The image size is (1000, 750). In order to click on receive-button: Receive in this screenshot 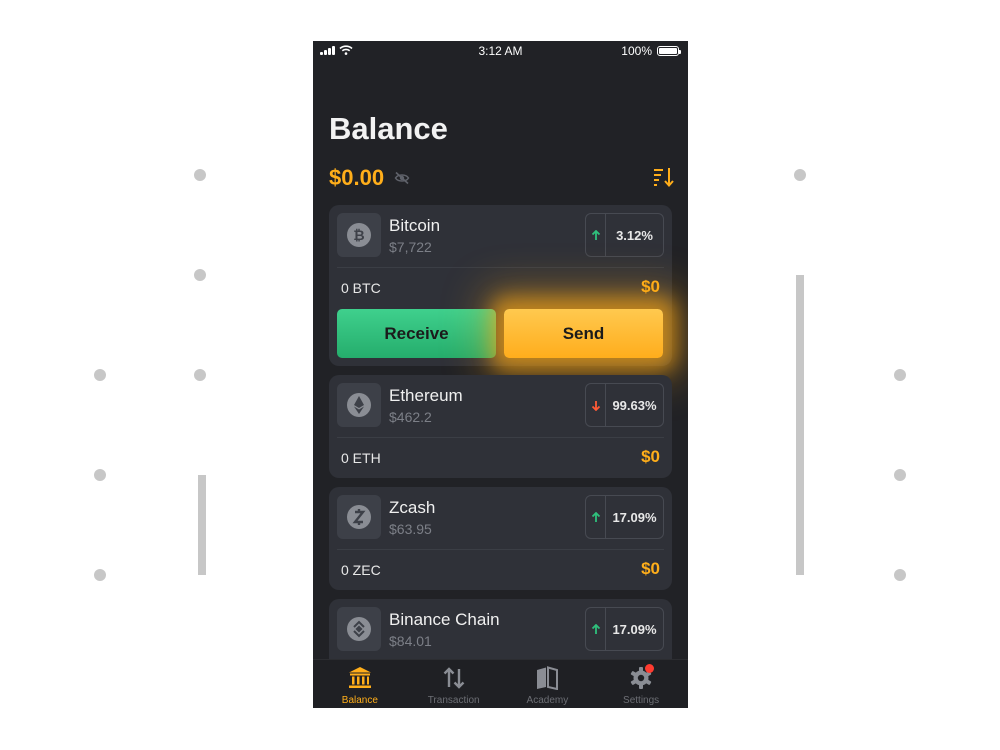, I will do `click(416, 333)`.